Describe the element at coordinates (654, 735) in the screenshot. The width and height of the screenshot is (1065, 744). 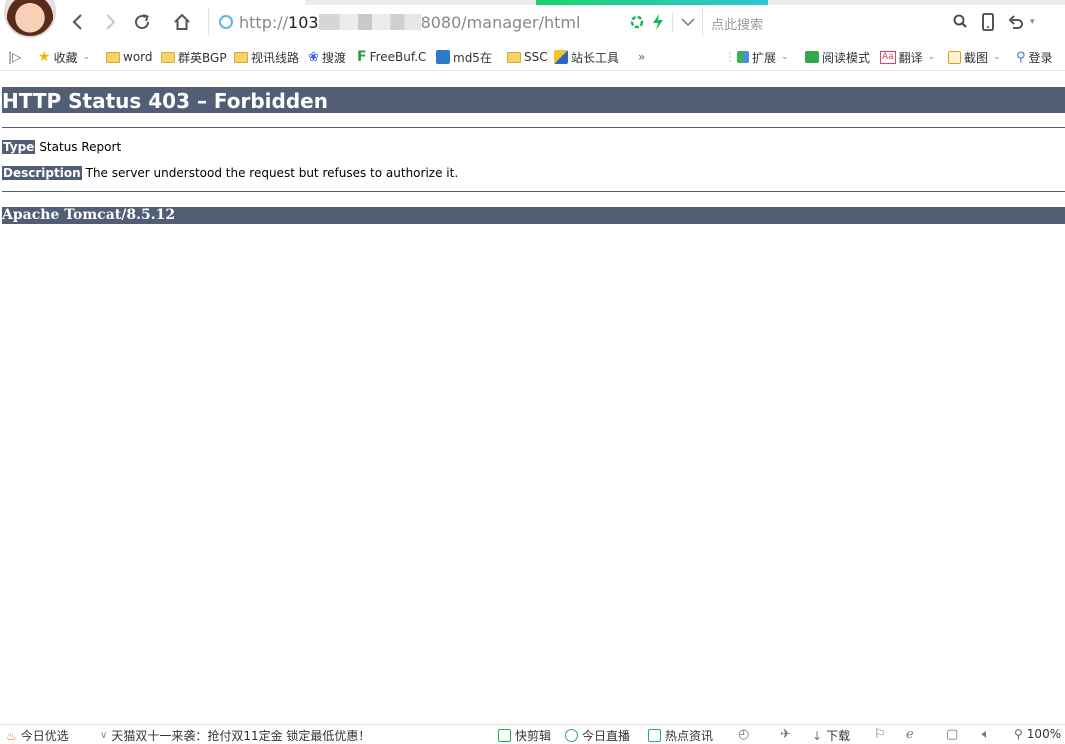
I see `news-icon` at that location.